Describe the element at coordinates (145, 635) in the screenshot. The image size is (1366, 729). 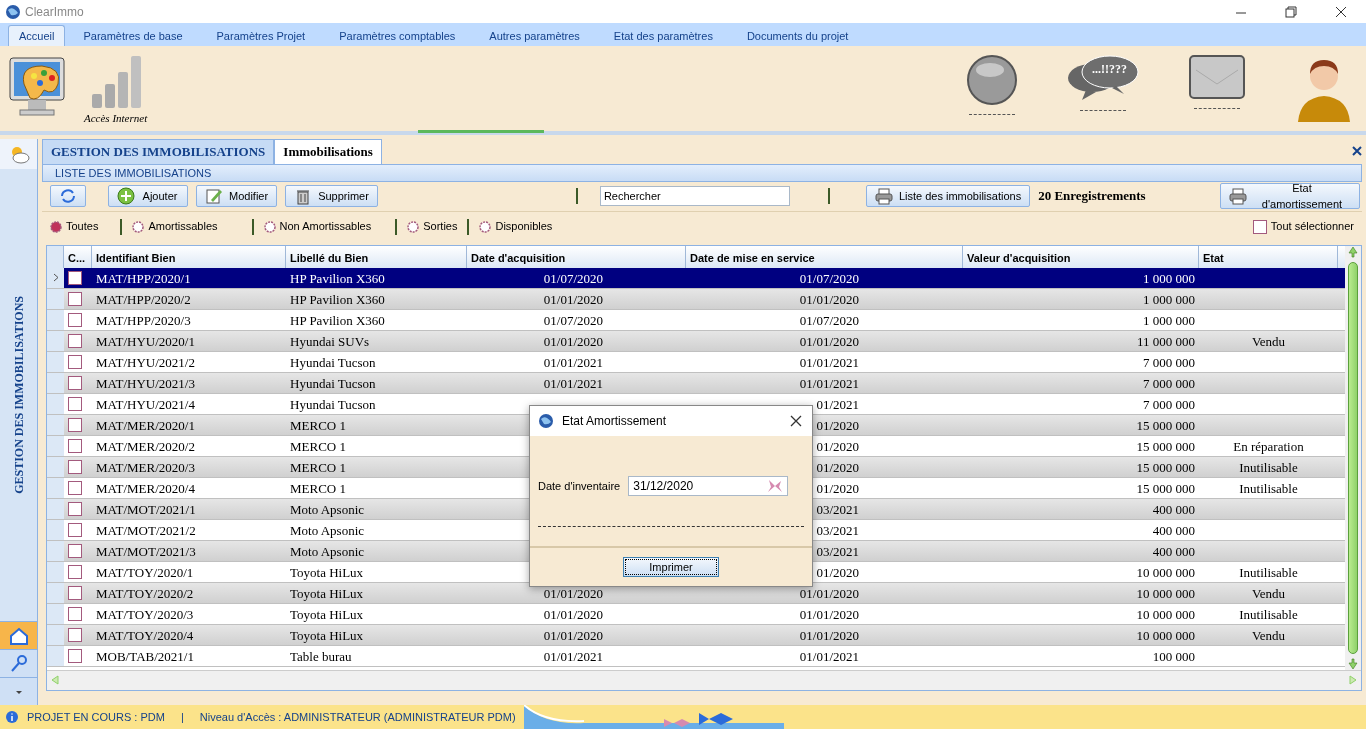
I see `table-cell: MAT/TOY/2020/4` at that location.